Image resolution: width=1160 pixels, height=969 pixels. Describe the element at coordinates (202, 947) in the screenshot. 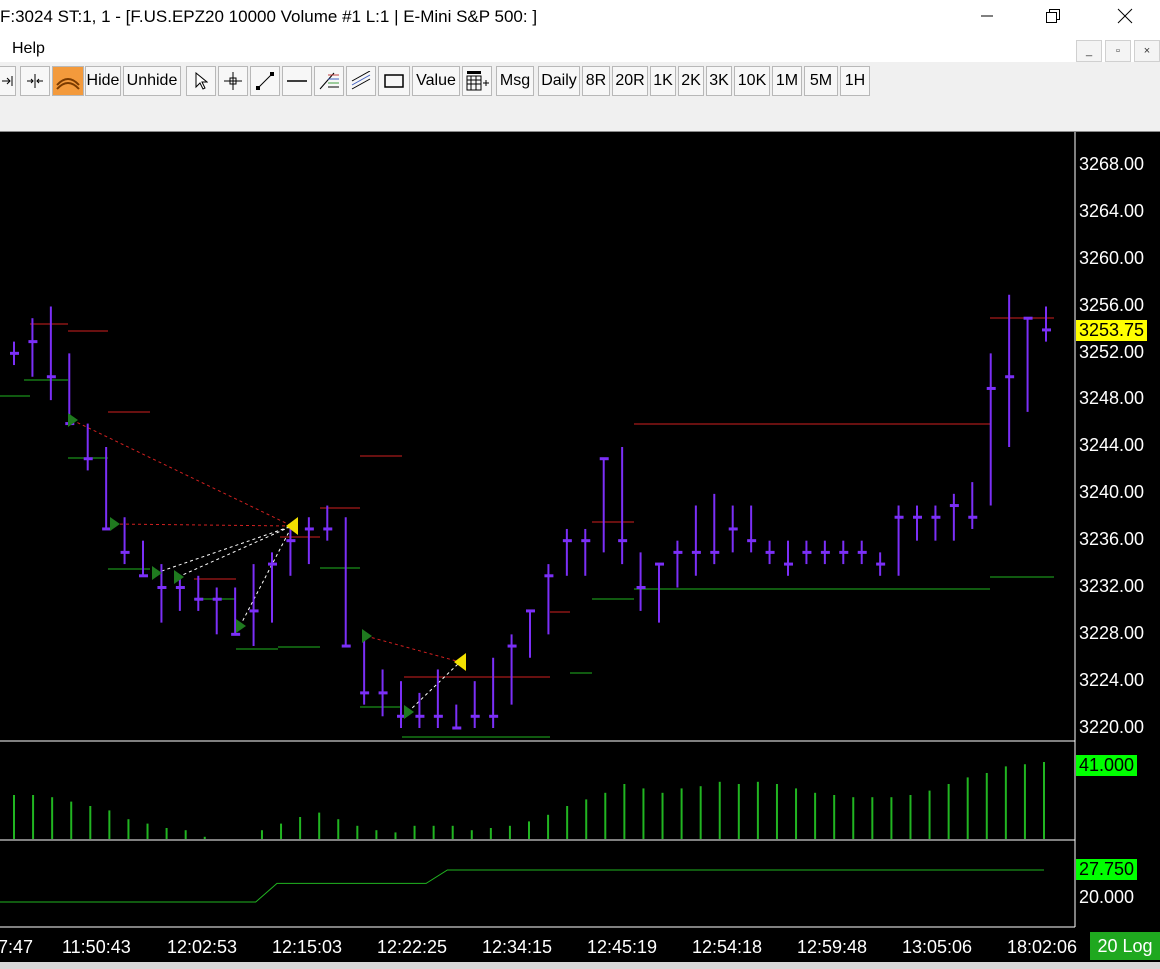

I see `time-tick: 12:02:53` at that location.